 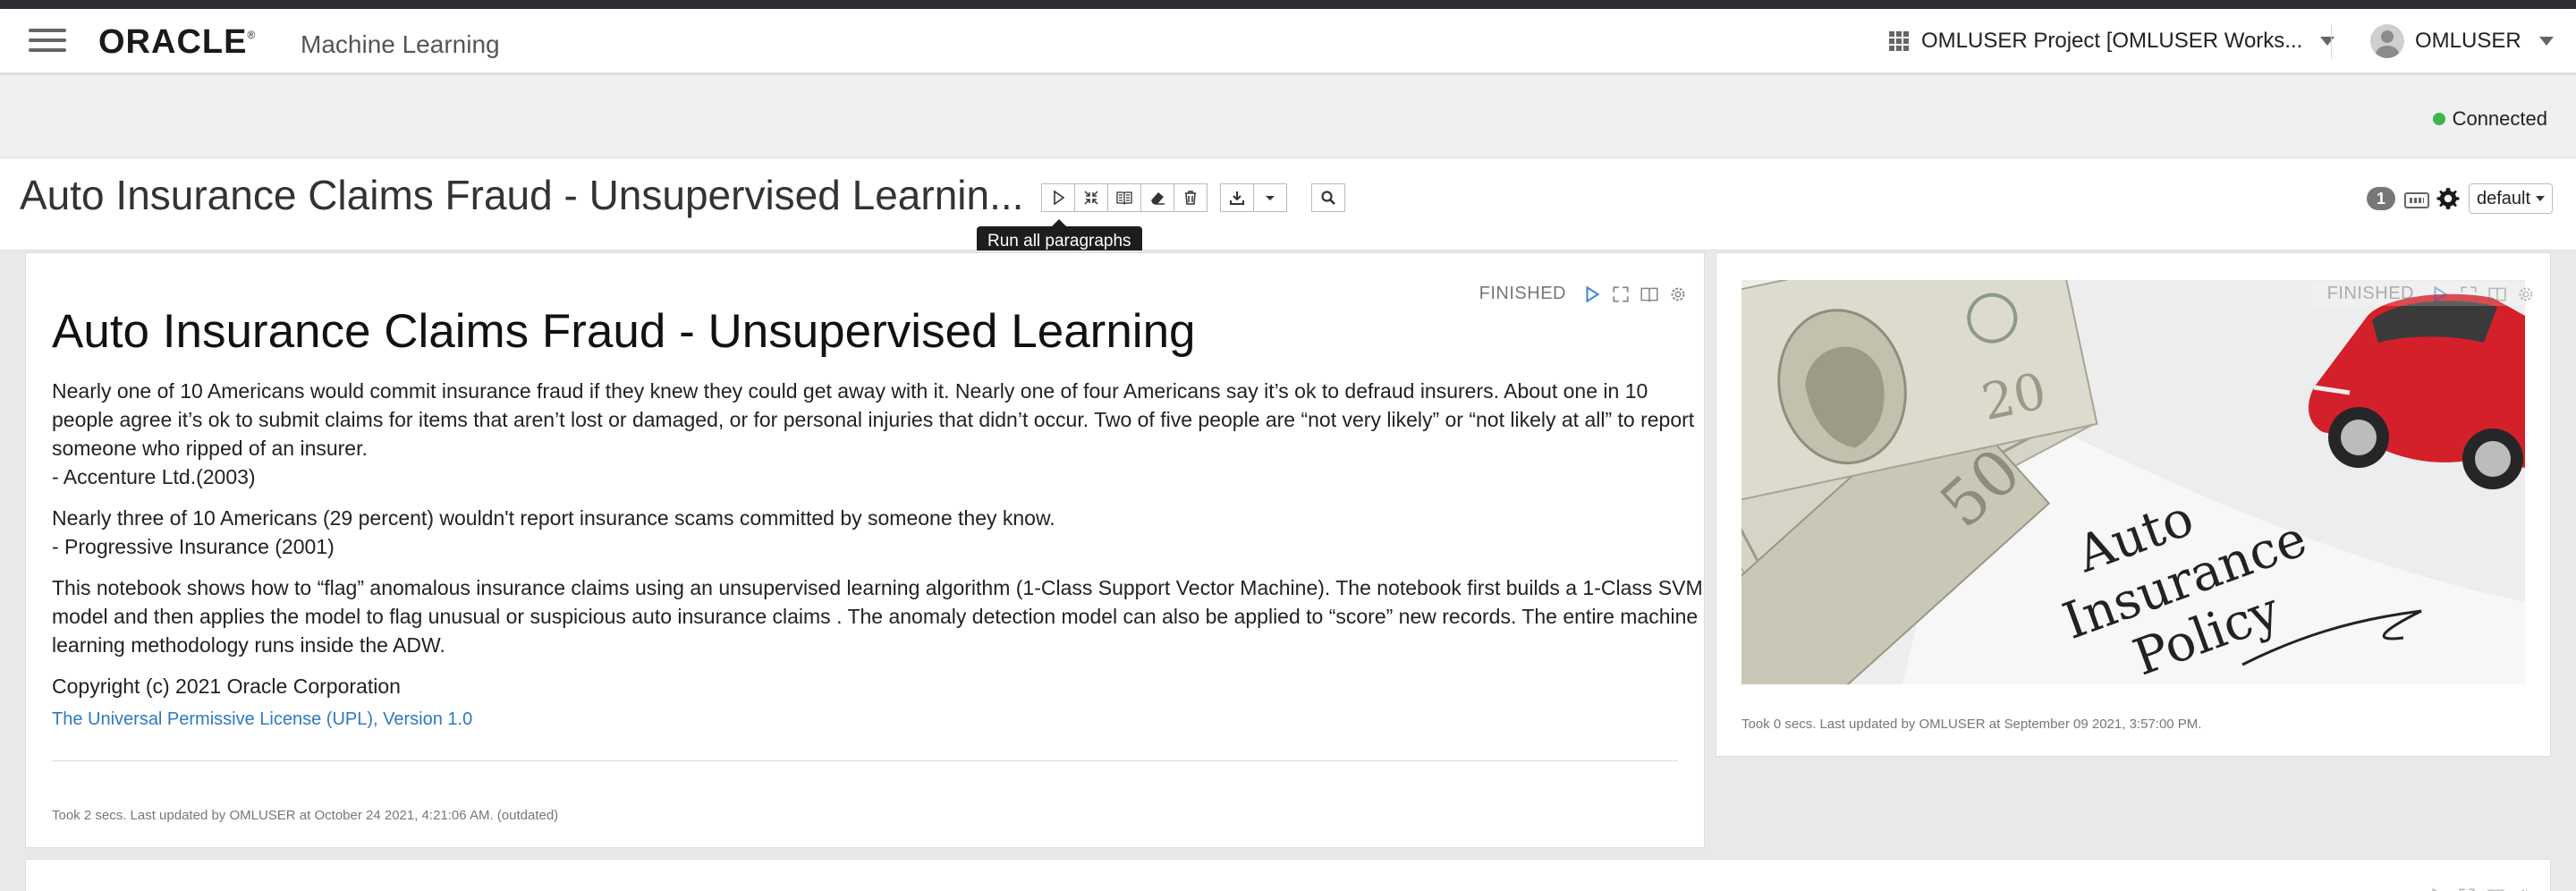 I want to click on connection-bar: Connected, so click(x=1288, y=116).